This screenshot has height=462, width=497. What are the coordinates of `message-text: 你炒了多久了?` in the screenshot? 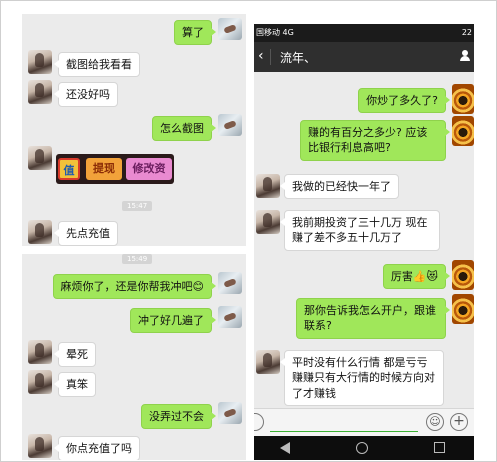 It's located at (402, 100).